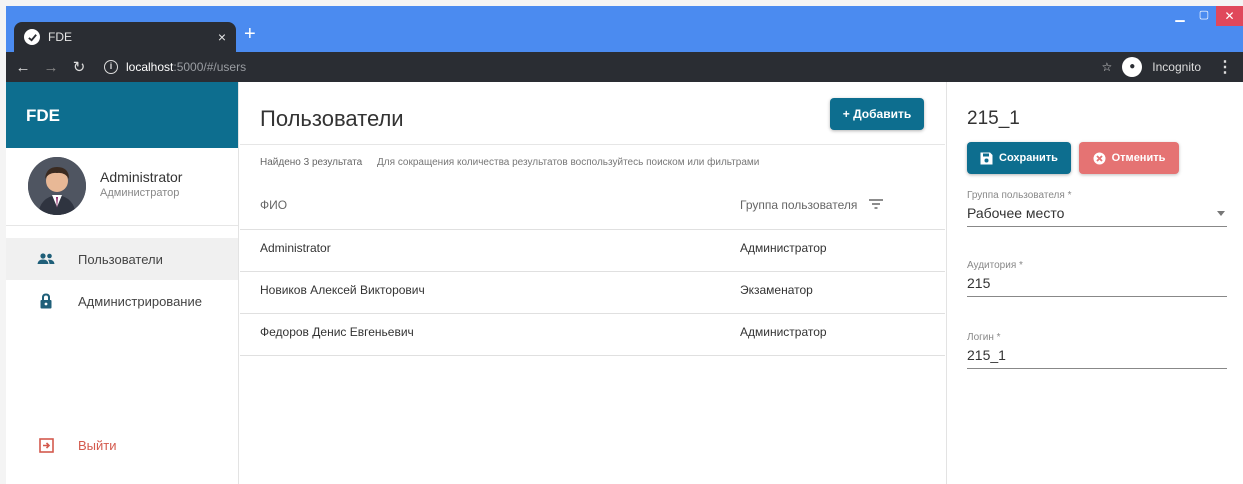  What do you see at coordinates (1097, 278) in the screenshot?
I see `auditory-field: Аудитория * 215` at bounding box center [1097, 278].